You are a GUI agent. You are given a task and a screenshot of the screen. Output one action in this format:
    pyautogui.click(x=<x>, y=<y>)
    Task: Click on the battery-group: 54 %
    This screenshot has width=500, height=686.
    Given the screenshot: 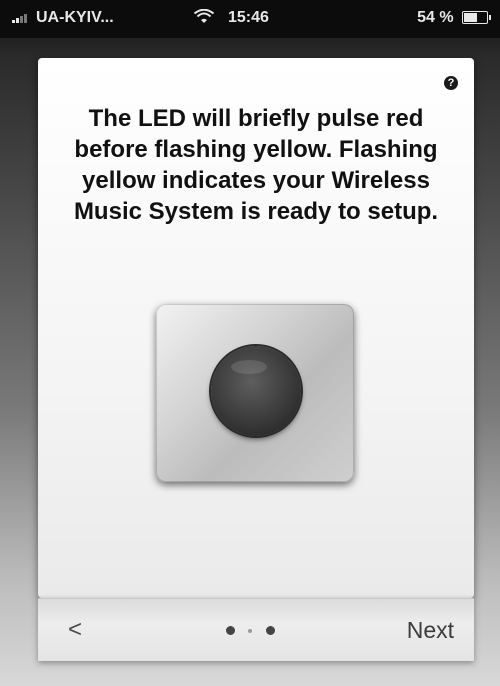 What is the action you would take?
    pyautogui.click(x=454, y=18)
    